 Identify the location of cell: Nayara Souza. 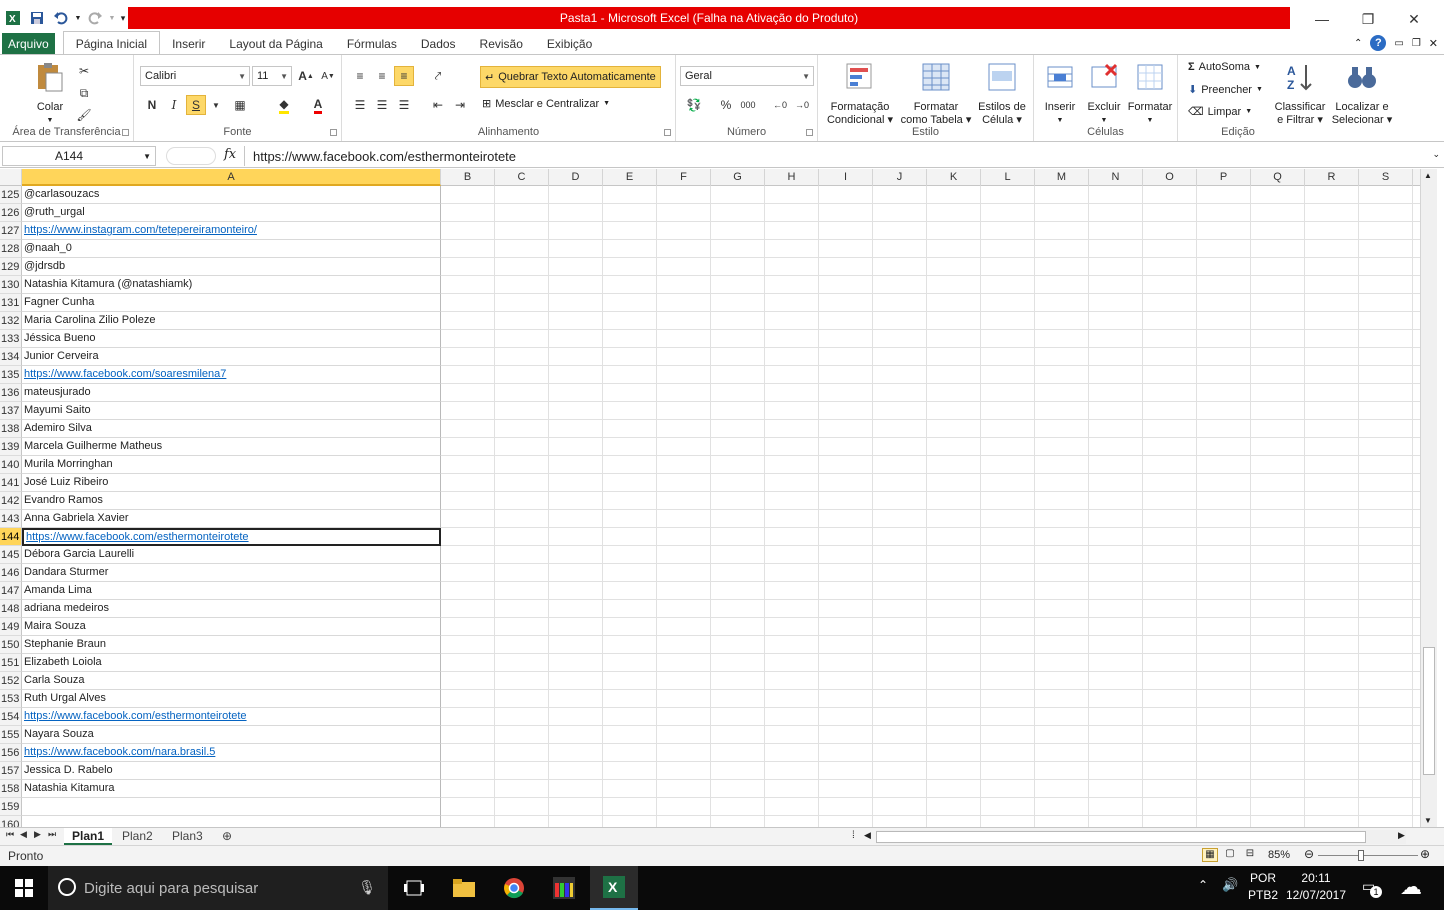
(231, 735).